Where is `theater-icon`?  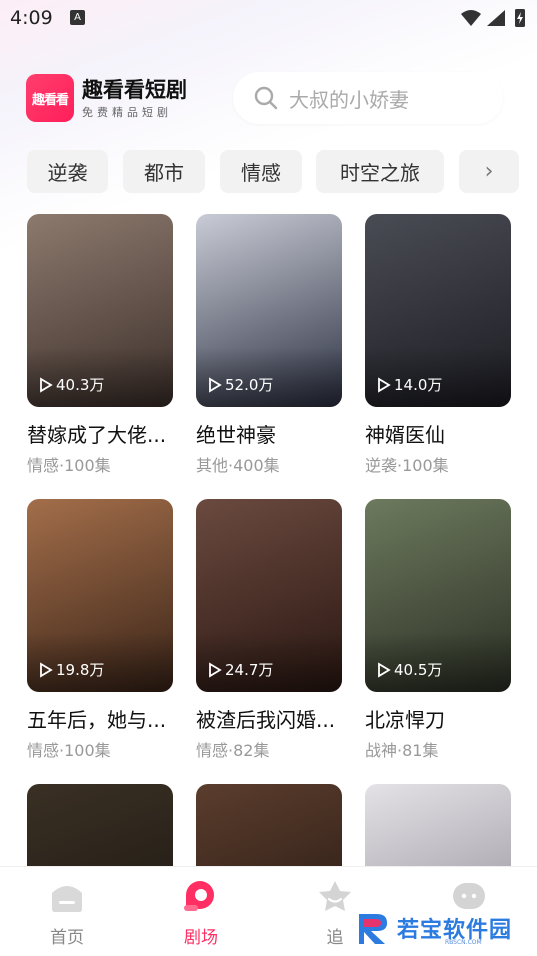 theater-icon is located at coordinates (199, 896).